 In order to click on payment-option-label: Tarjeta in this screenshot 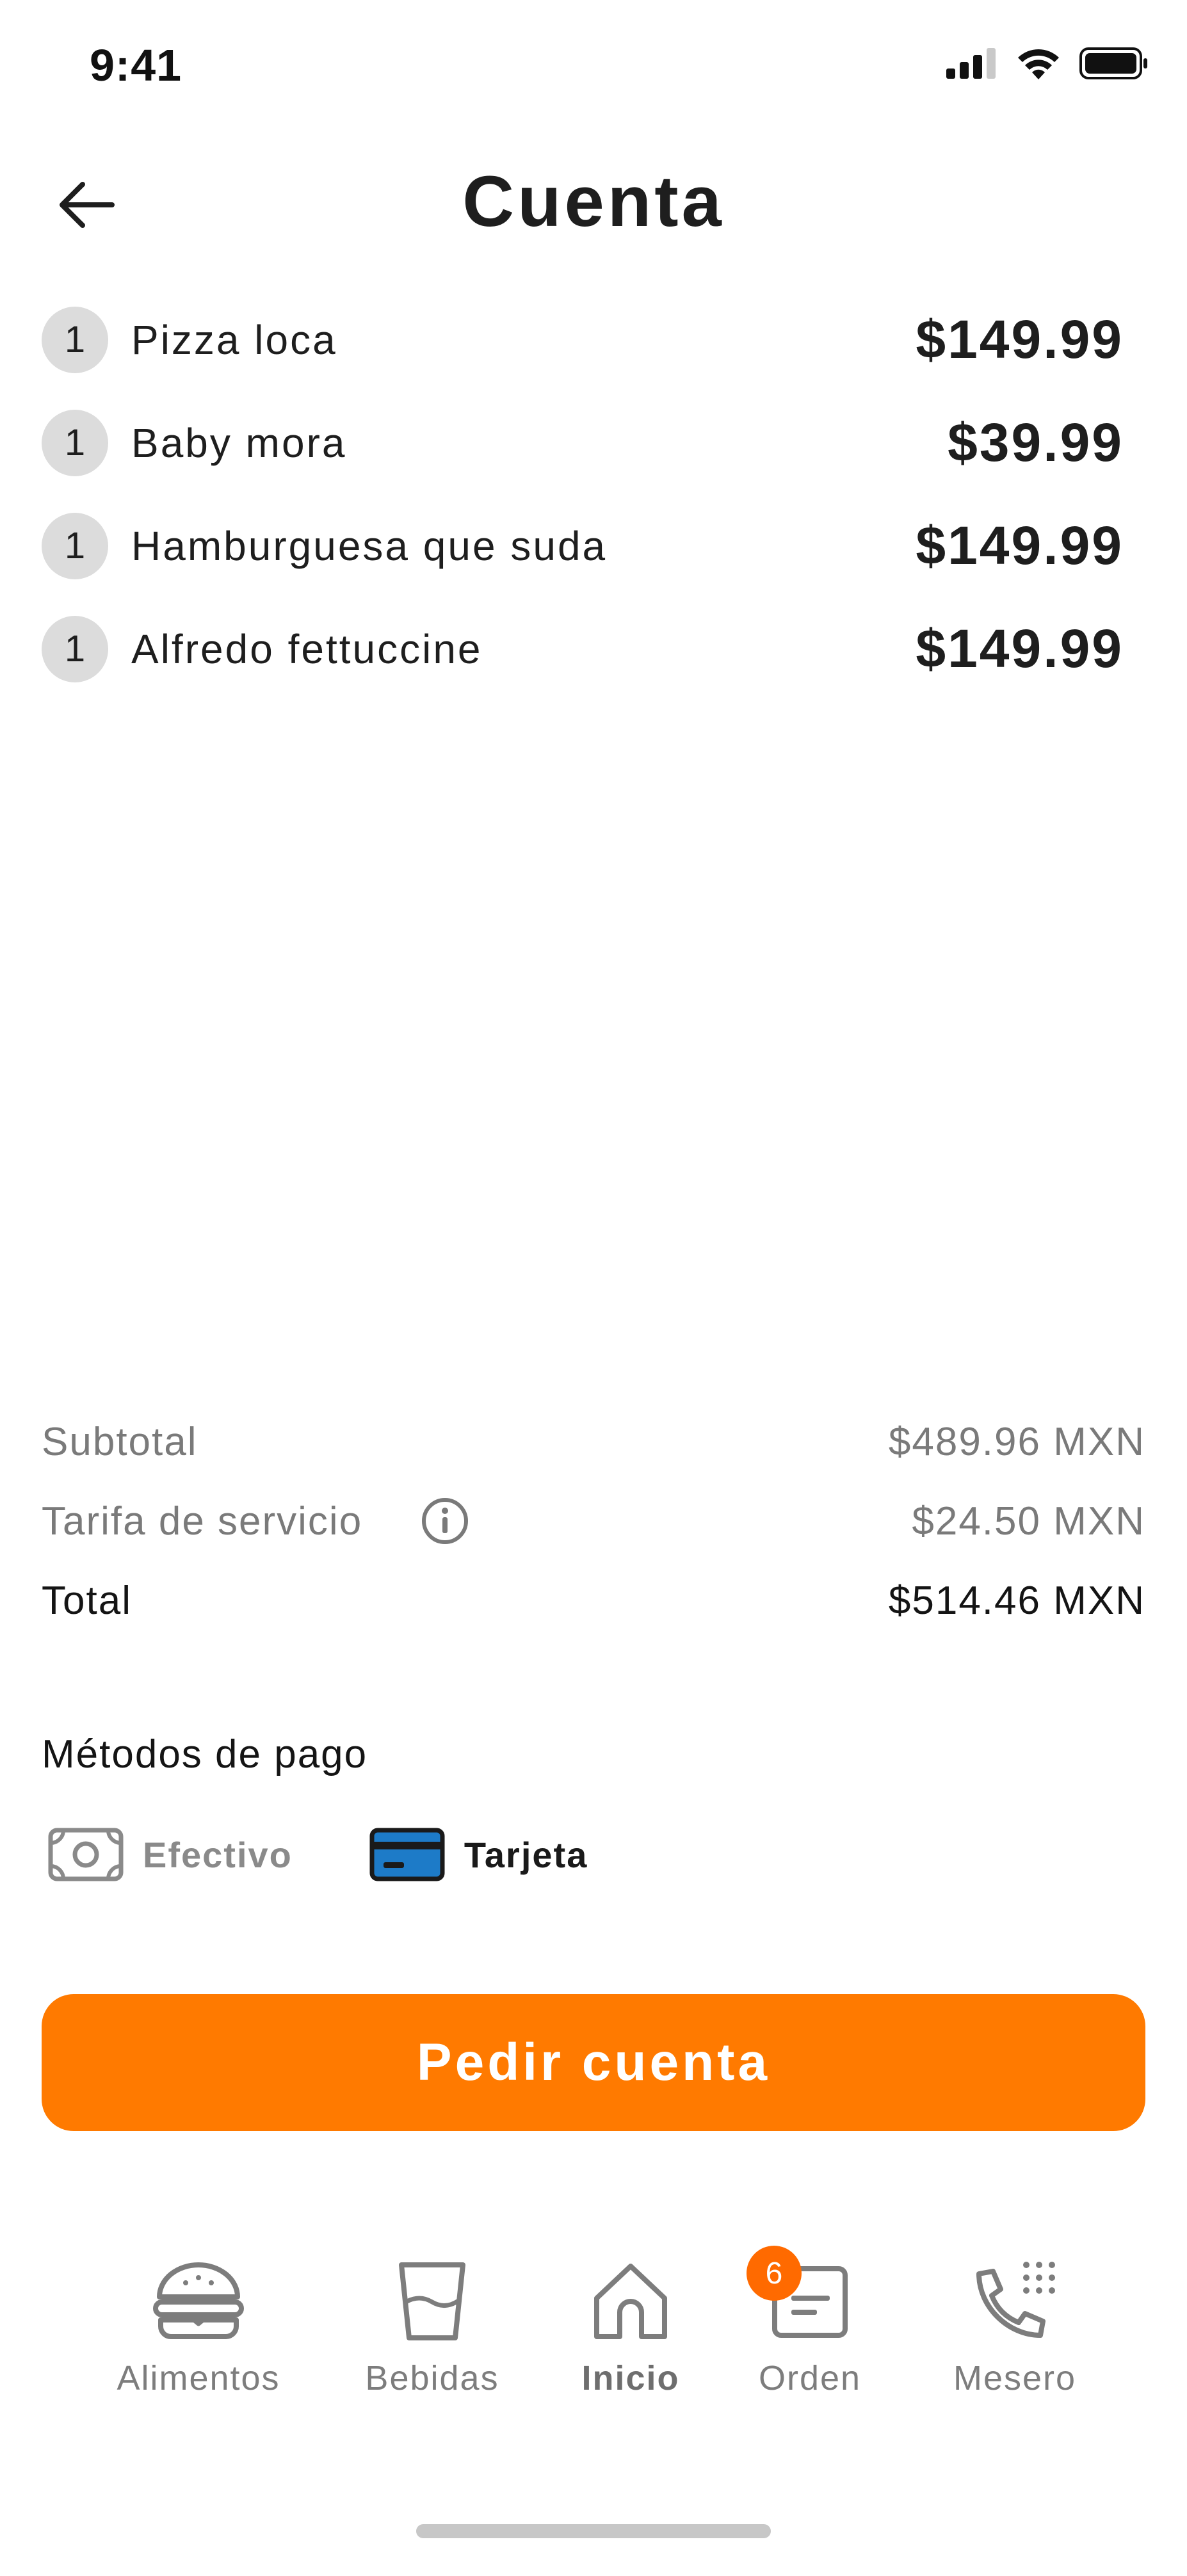, I will do `click(526, 1854)`.